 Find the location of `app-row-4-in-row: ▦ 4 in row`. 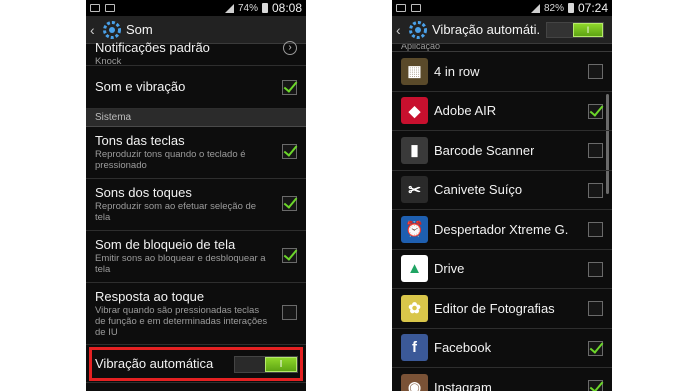

app-row-4-in-row: ▦ 4 in row is located at coordinates (502, 72).